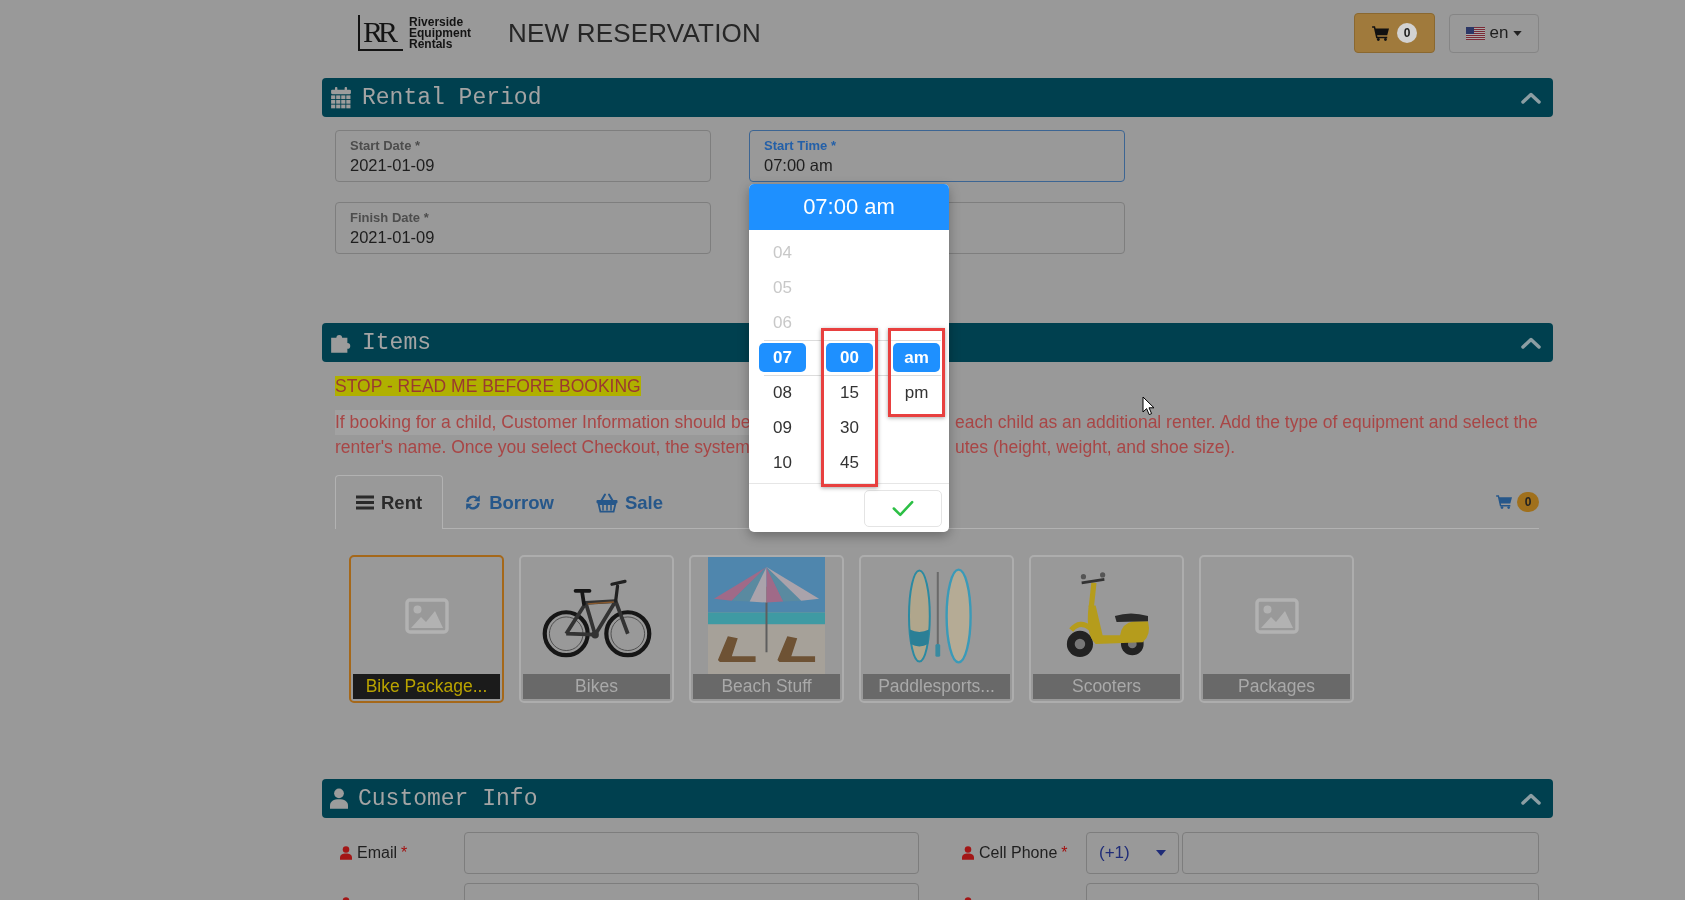 The width and height of the screenshot is (1685, 900). Describe the element at coordinates (381, 33) in the screenshot. I see `logo-monogram: RR` at that location.